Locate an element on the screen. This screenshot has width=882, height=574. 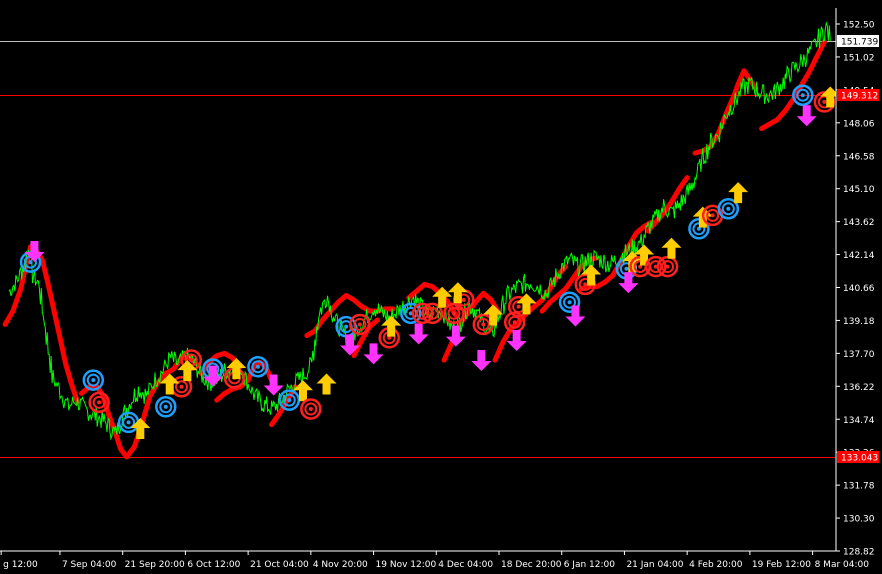
x-tick-label-13: 8 Mar 04:00 is located at coordinates (842, 565).